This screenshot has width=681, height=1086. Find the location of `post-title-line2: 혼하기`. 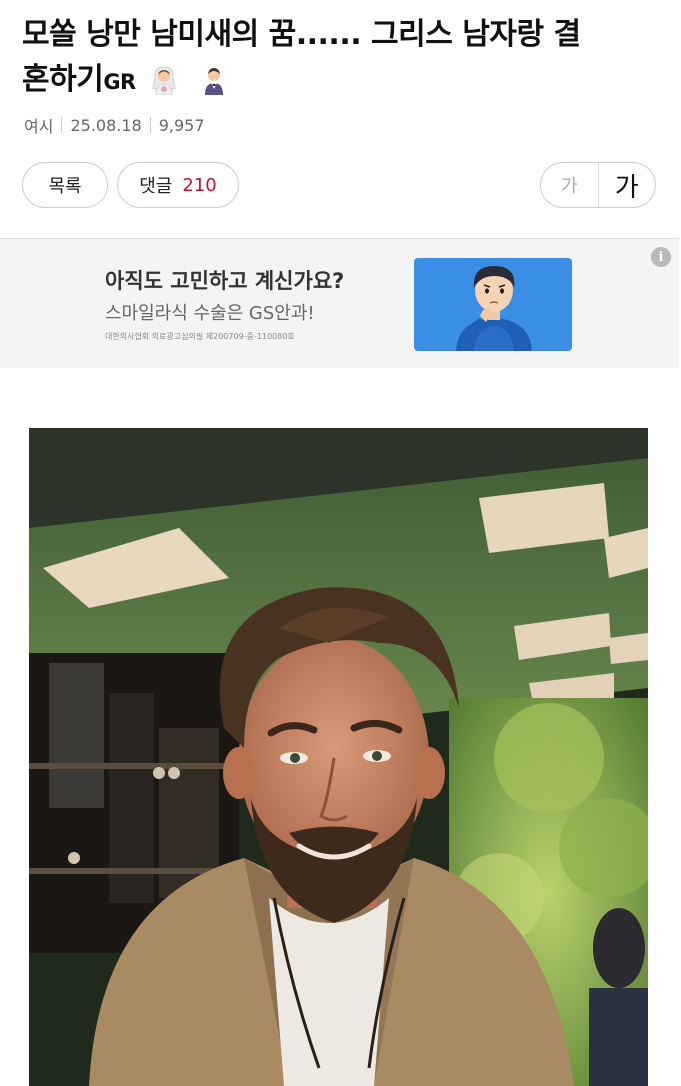

post-title-line2: 혼하기 is located at coordinates (63, 79).